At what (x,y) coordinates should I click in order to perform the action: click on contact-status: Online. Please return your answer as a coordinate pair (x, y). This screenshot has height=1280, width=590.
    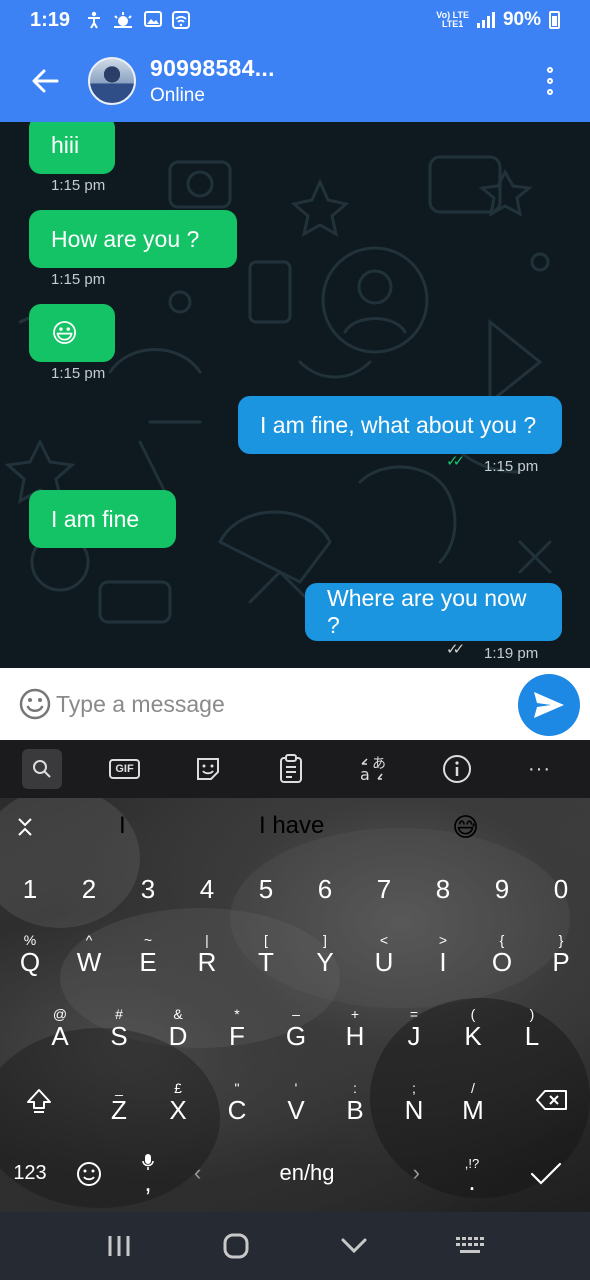
    Looking at the image, I should click on (177, 95).